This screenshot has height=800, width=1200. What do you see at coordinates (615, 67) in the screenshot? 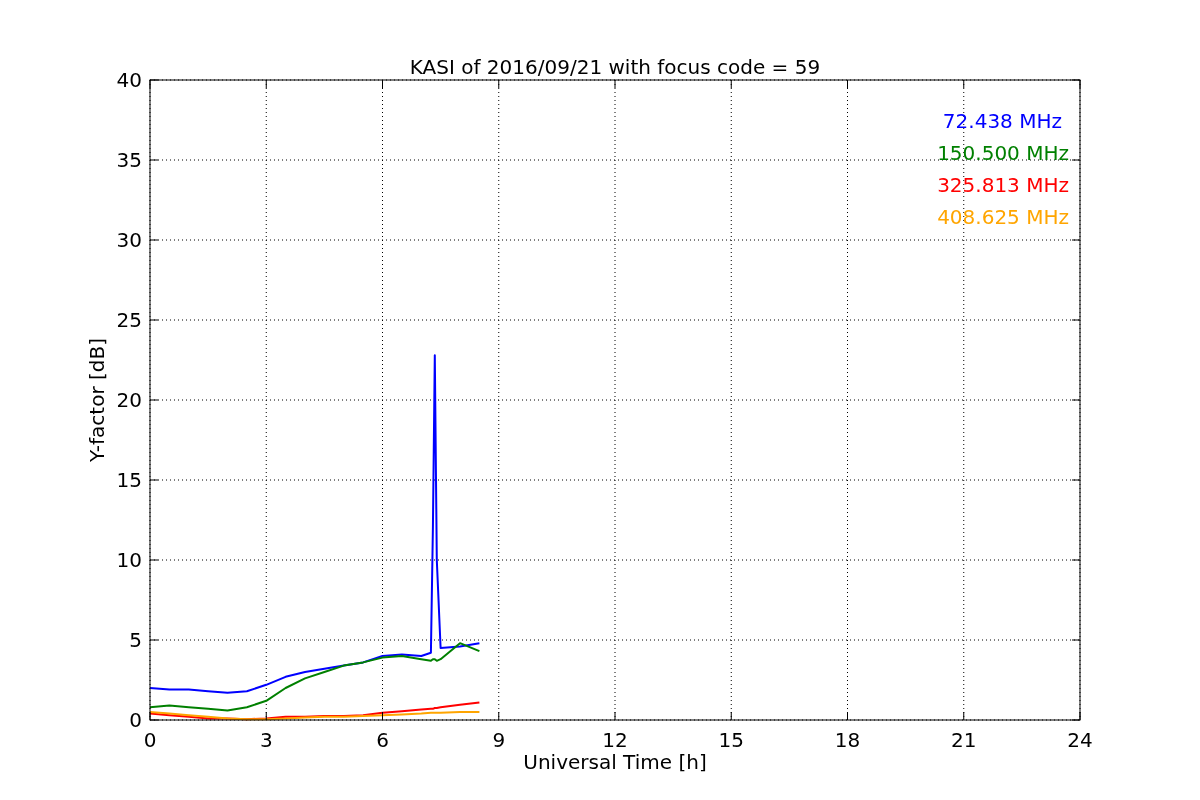
I see `chart-title: KASI of 2016/09/21 with focus code = 59` at bounding box center [615, 67].